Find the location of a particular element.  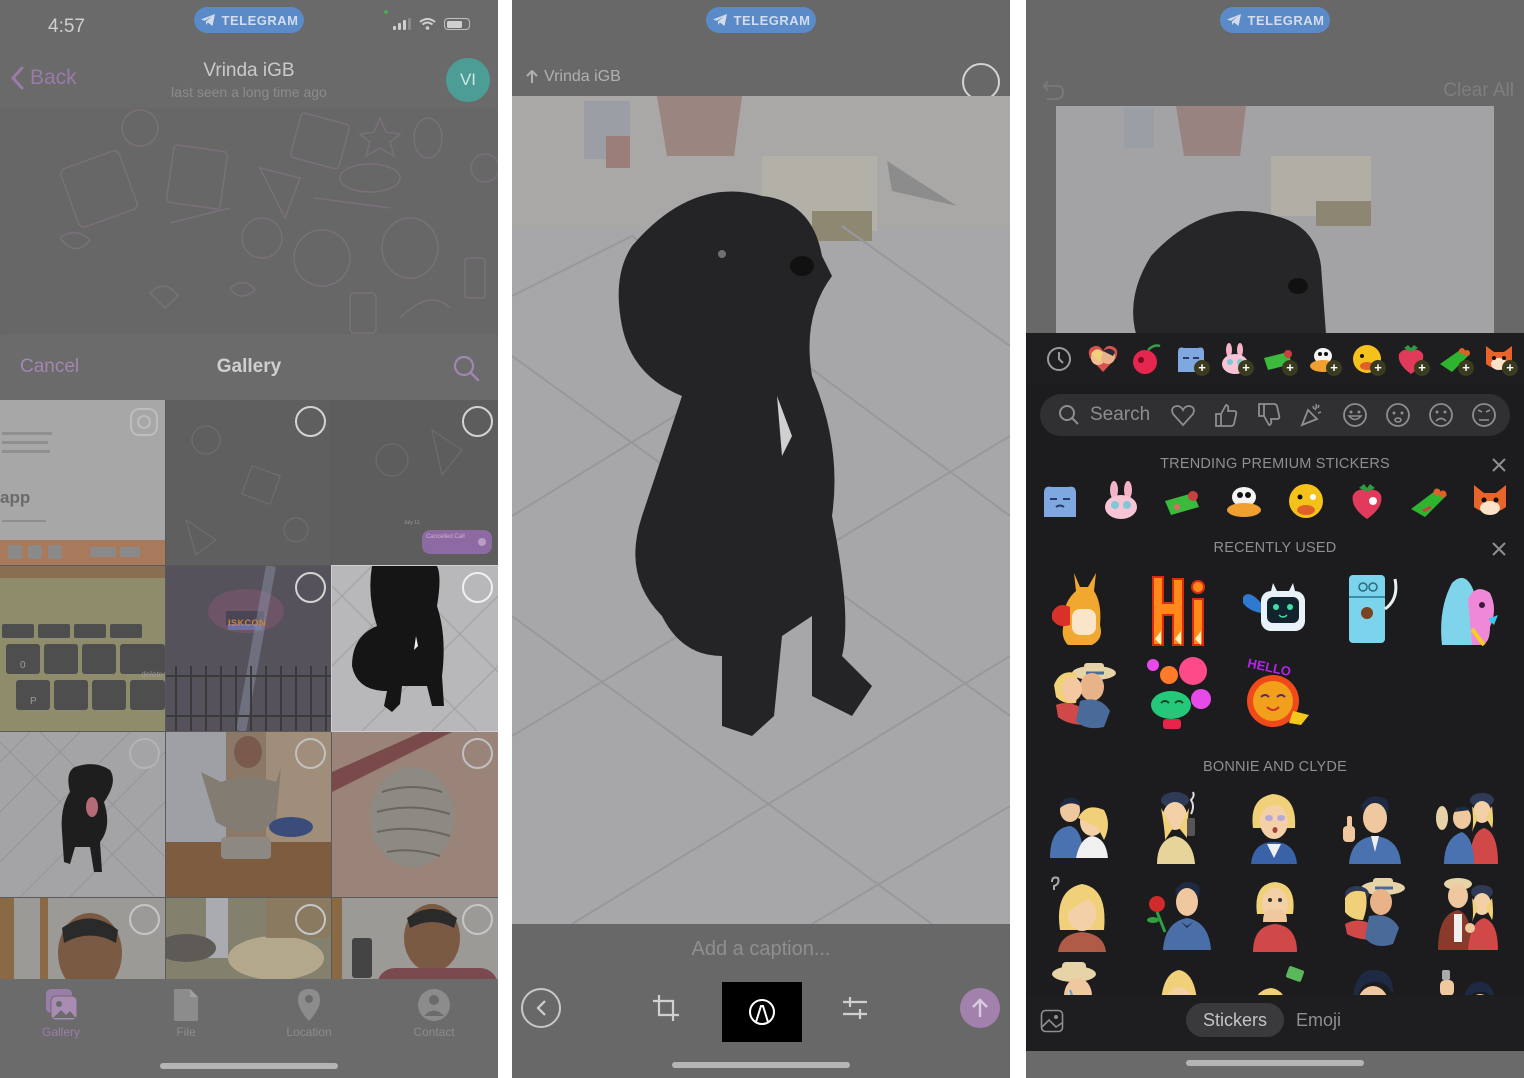

tab-contact: Contact is located at coordinates (434, 1013).